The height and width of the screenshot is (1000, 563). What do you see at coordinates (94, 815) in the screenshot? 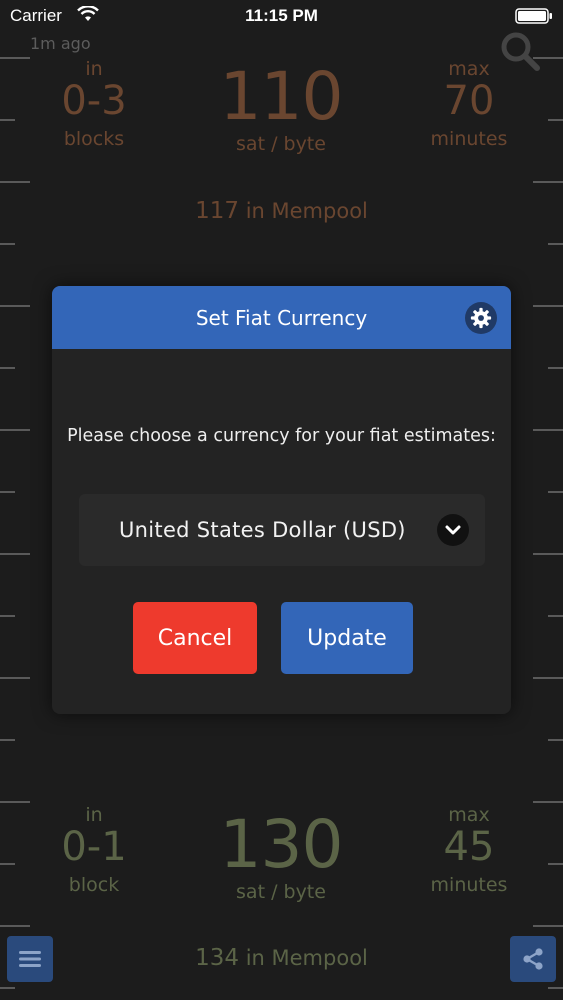
I see `bottom-in-label: in` at bounding box center [94, 815].